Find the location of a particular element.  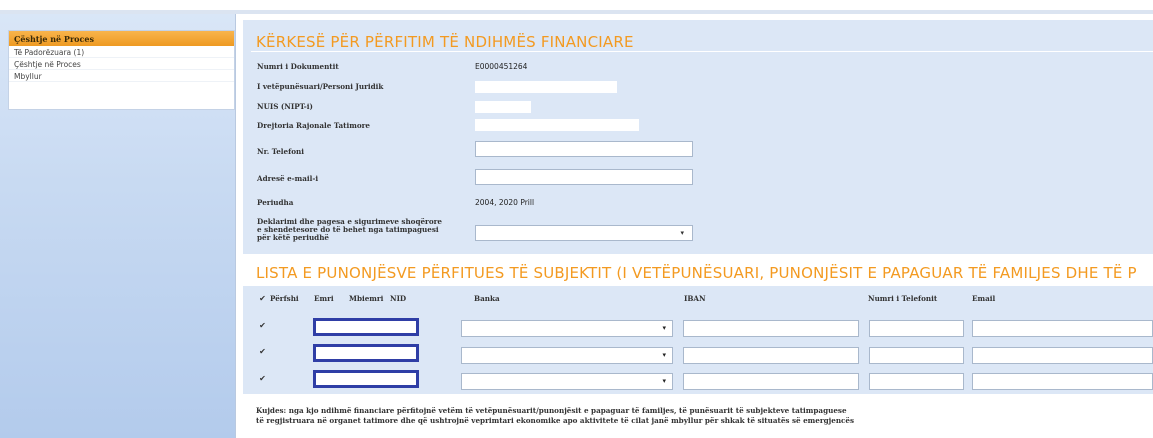

col-include: Përfshi is located at coordinates (284, 298).